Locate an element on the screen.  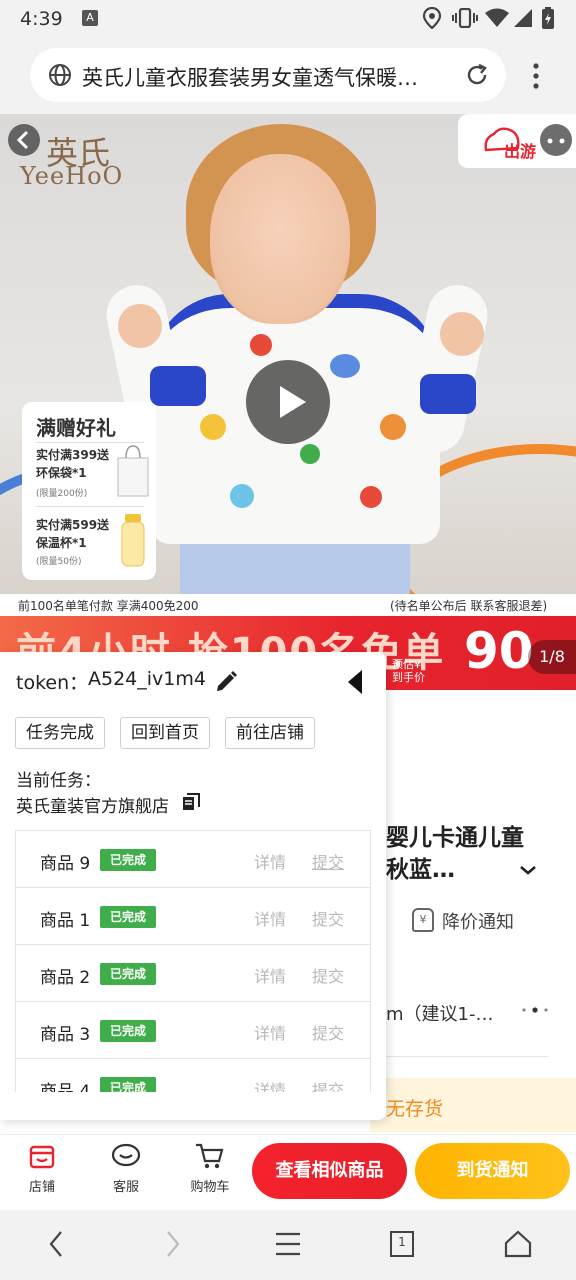
arrival-notify-button: 到货通知 is located at coordinates (492, 1171).